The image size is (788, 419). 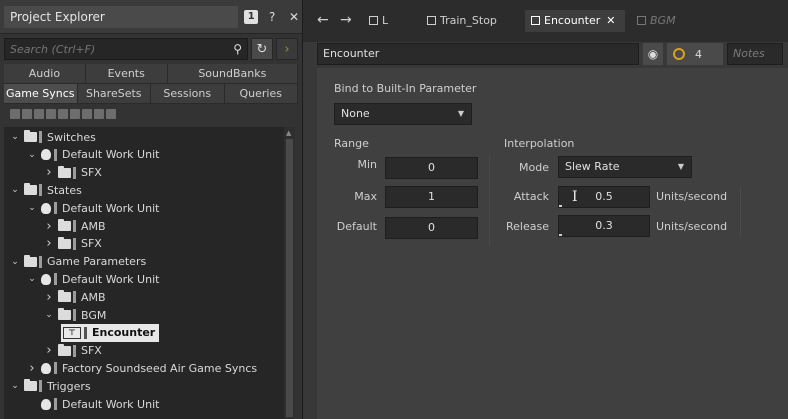 I want to click on max-label: Max, so click(x=365, y=196).